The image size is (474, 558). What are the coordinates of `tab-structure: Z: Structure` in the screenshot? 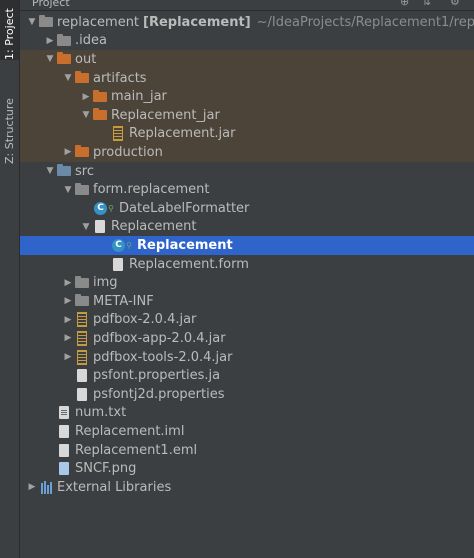 It's located at (9, 125).